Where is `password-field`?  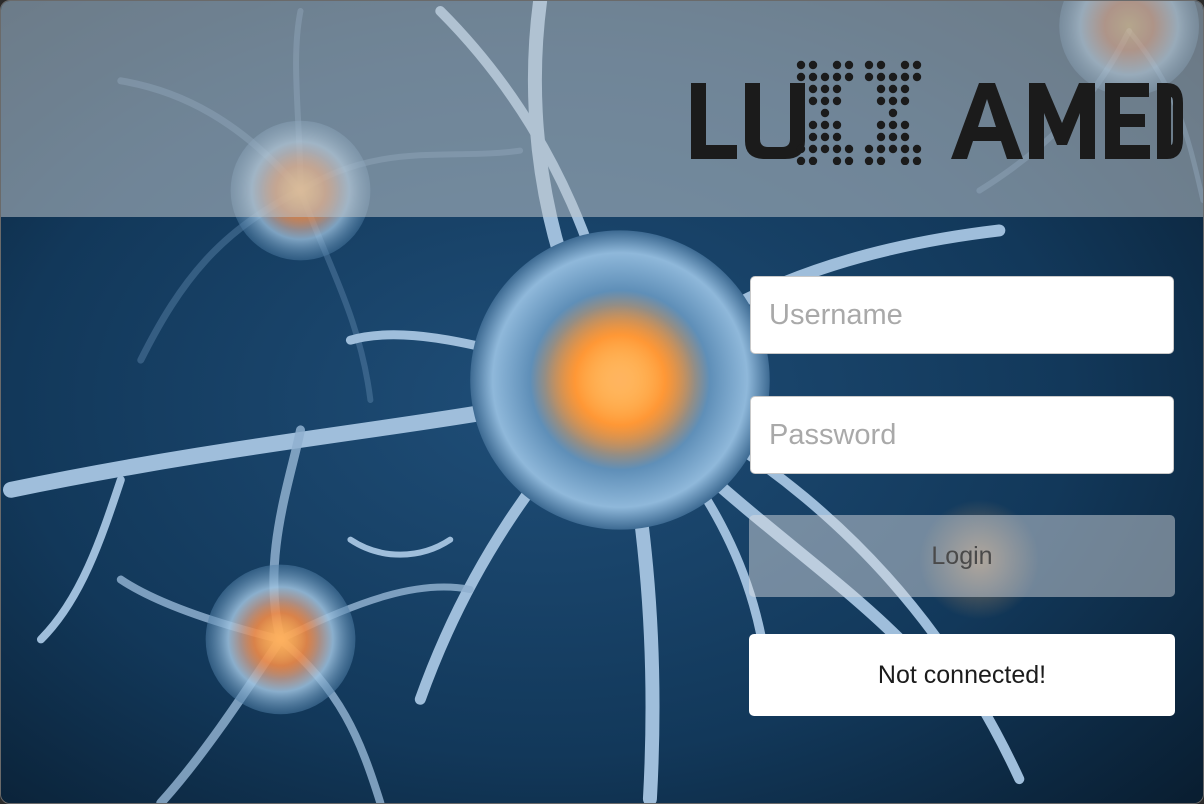
password-field is located at coordinates (962, 435).